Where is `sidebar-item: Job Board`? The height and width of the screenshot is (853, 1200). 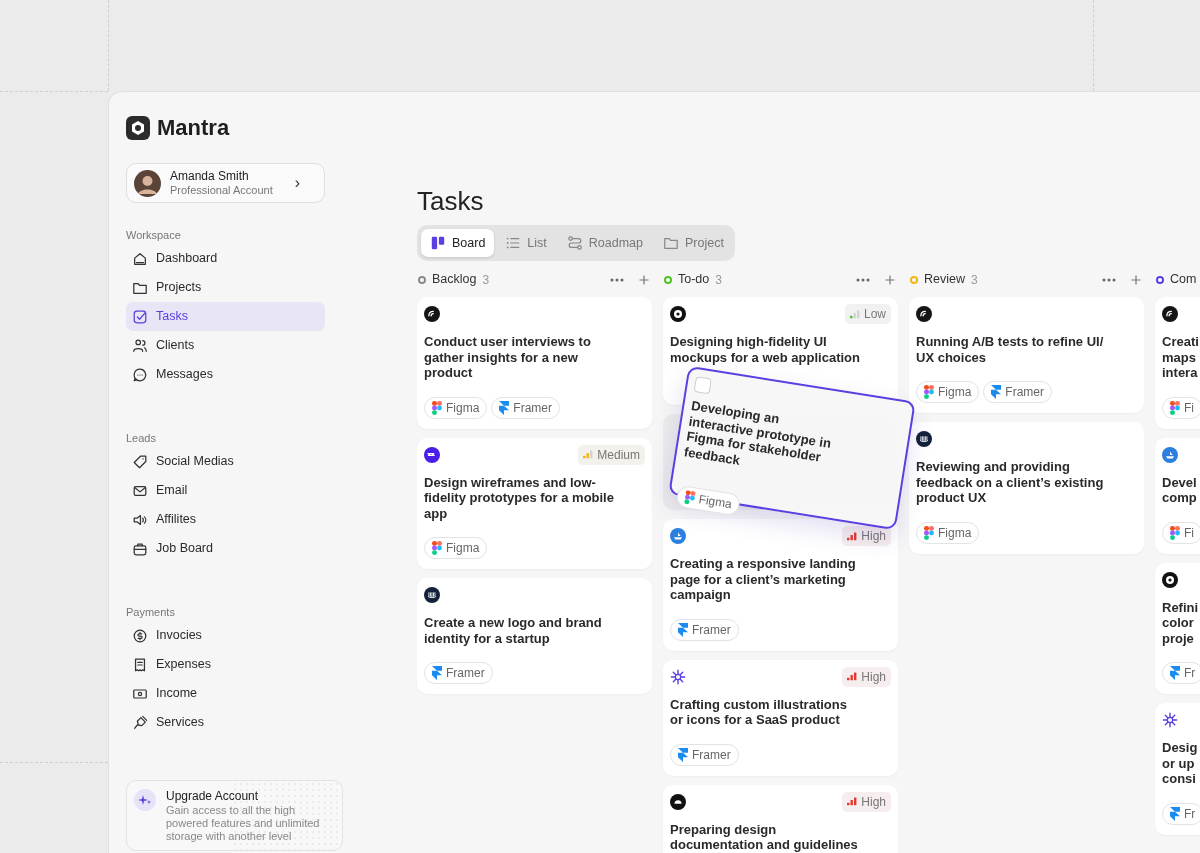 sidebar-item: Job Board is located at coordinates (225, 548).